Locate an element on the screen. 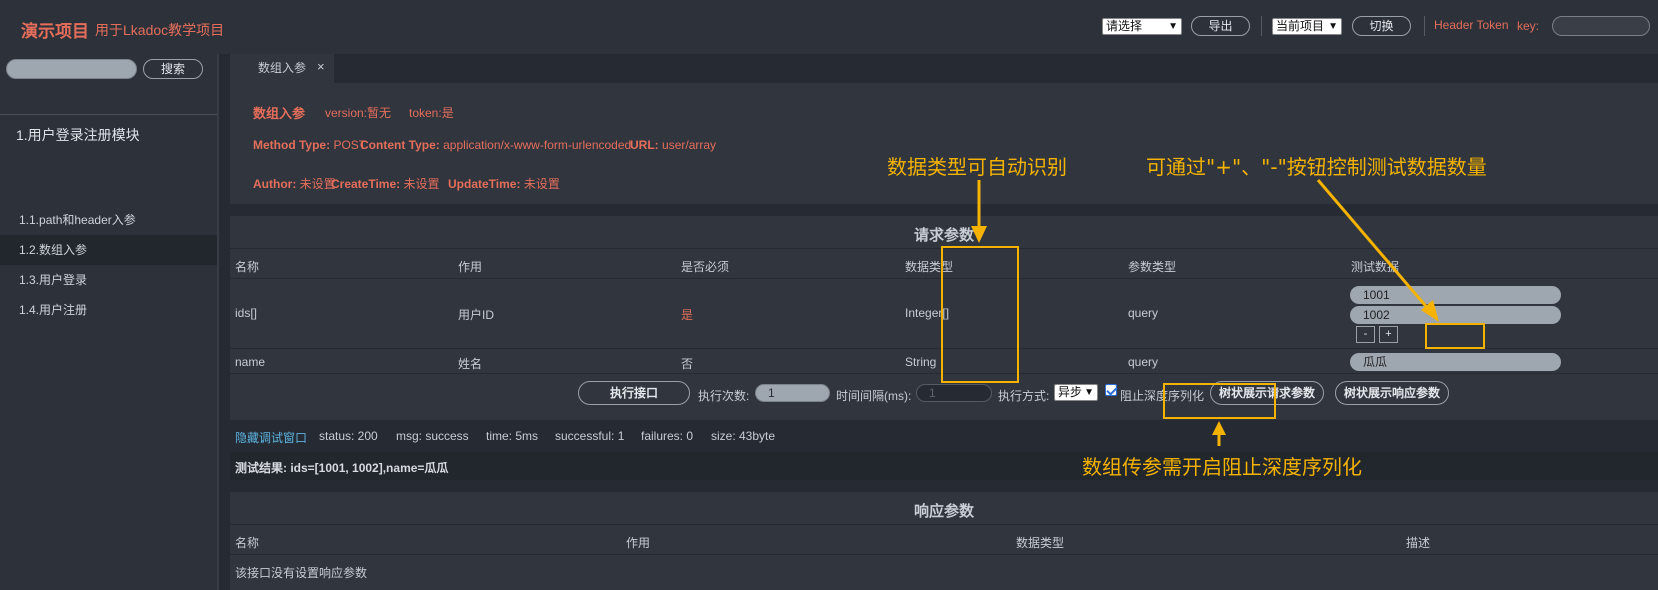 Image resolution: width=1658 pixels, height=590 pixels. method-field: Method Type: POST is located at coordinates (309, 145).